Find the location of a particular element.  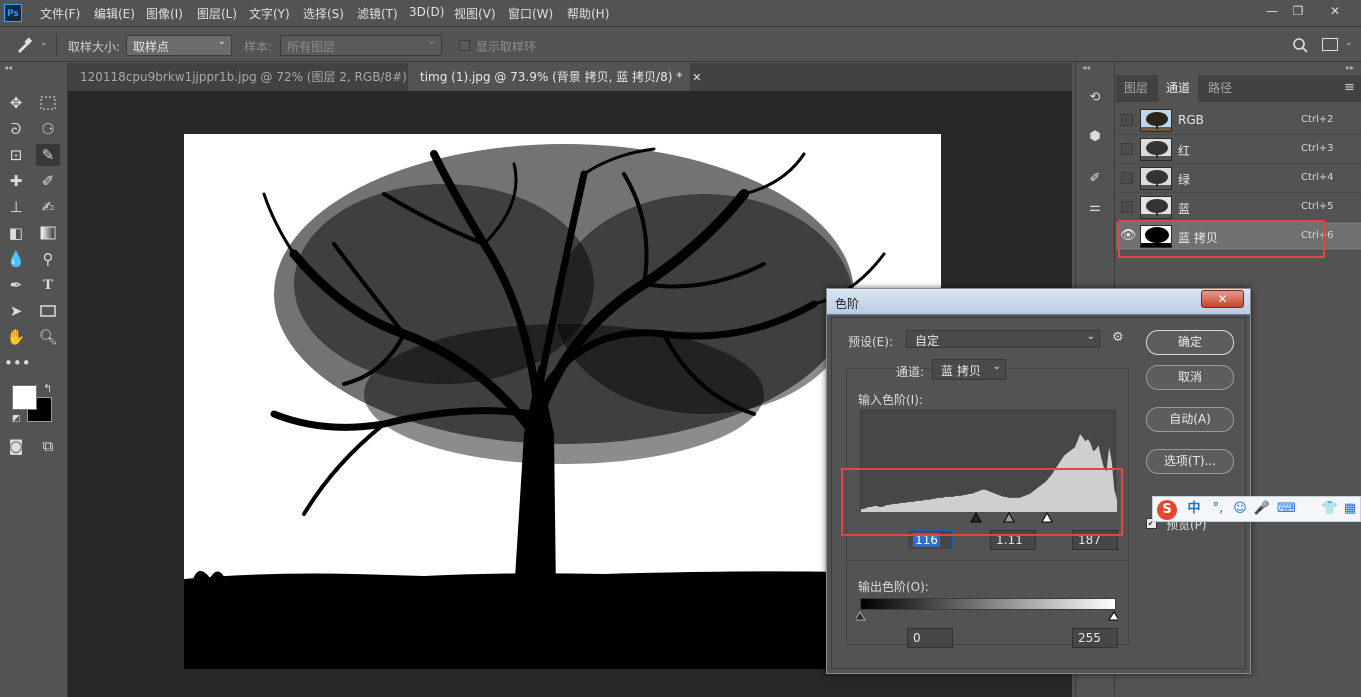

crop-tool-icon: ⊡ is located at coordinates (16, 155).